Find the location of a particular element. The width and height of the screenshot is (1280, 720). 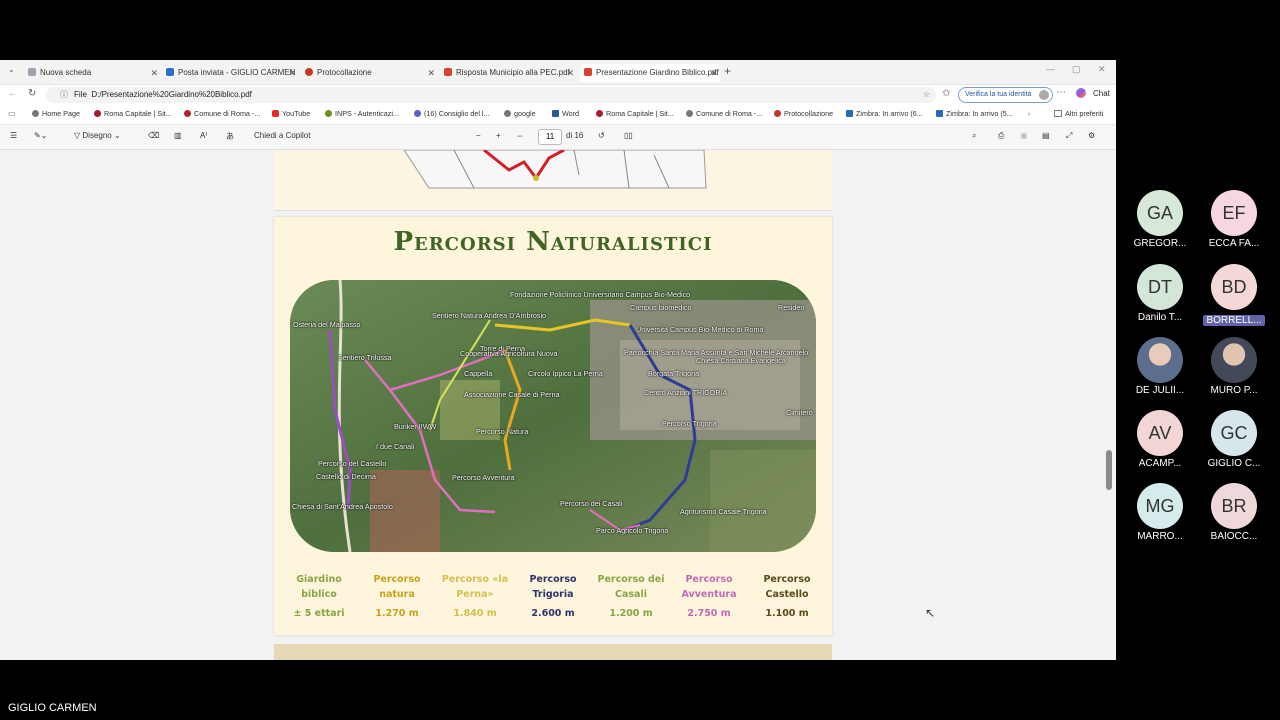

legend-distance: 1.840 m is located at coordinates (475, 613).